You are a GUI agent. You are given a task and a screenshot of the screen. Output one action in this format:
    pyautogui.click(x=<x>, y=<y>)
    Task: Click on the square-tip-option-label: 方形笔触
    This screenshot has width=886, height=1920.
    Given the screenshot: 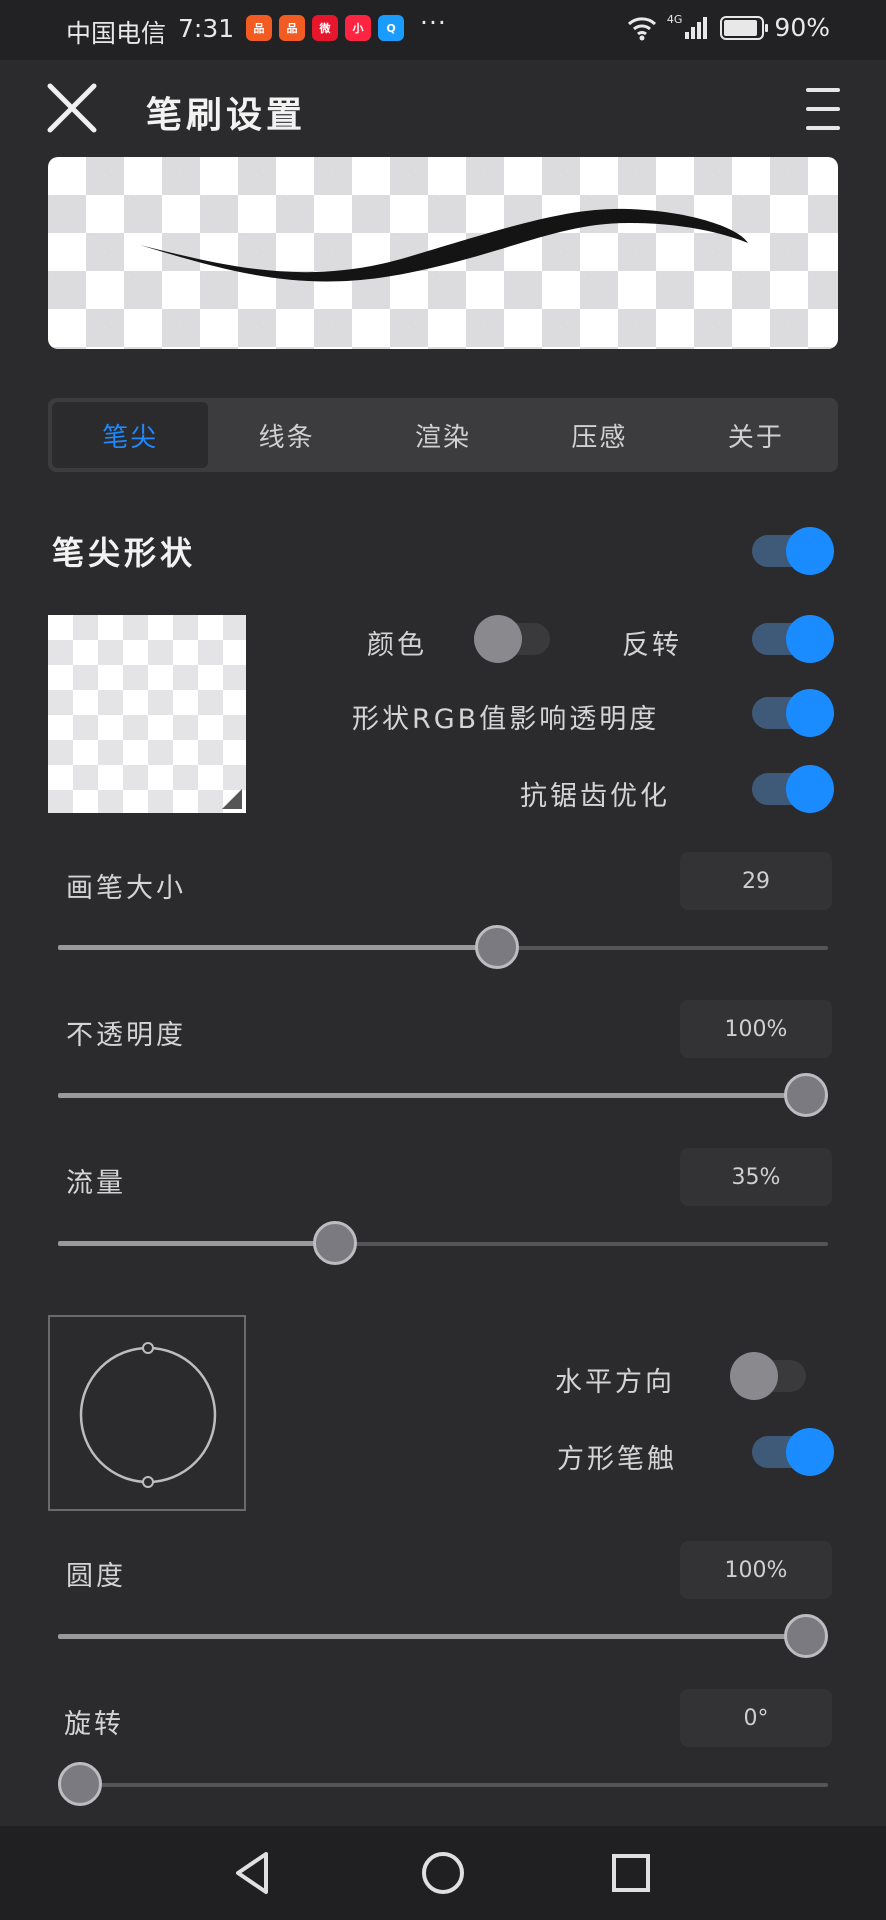 What is the action you would take?
    pyautogui.click(x=617, y=1459)
    